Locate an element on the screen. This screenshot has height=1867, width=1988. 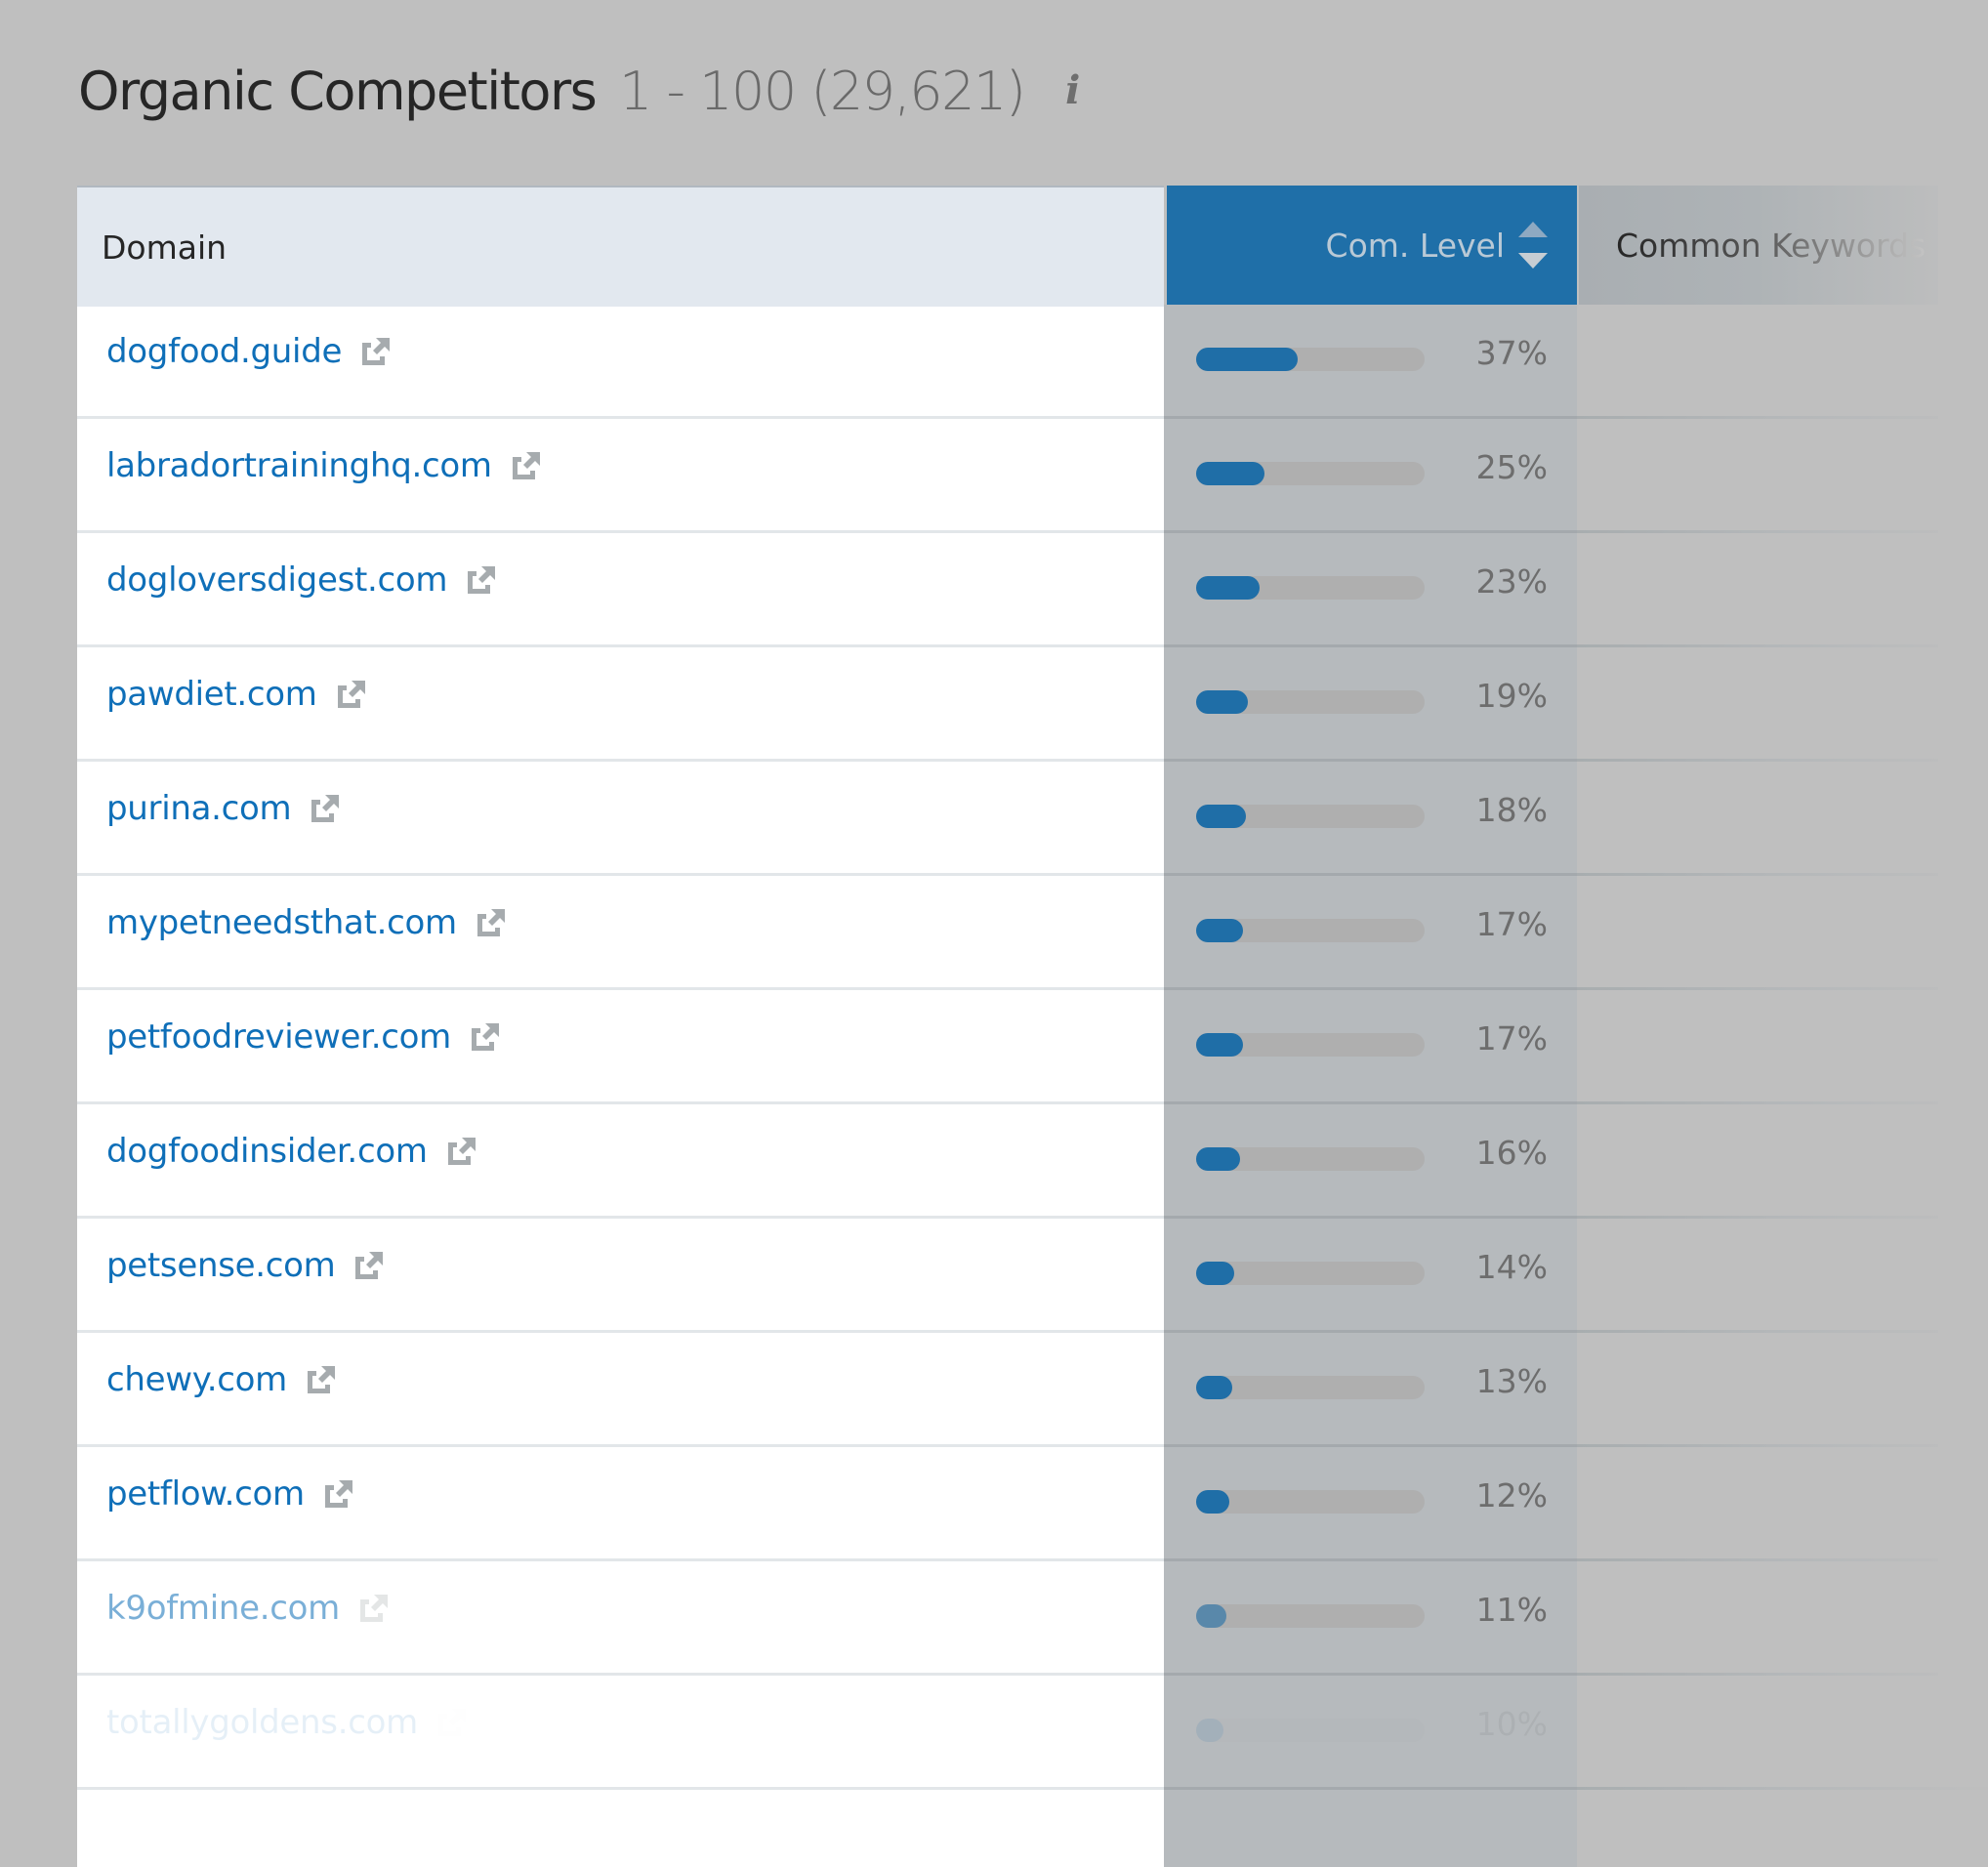
table-row: petsense.com 14% 4.6K is located at coordinates (1032, 1276).